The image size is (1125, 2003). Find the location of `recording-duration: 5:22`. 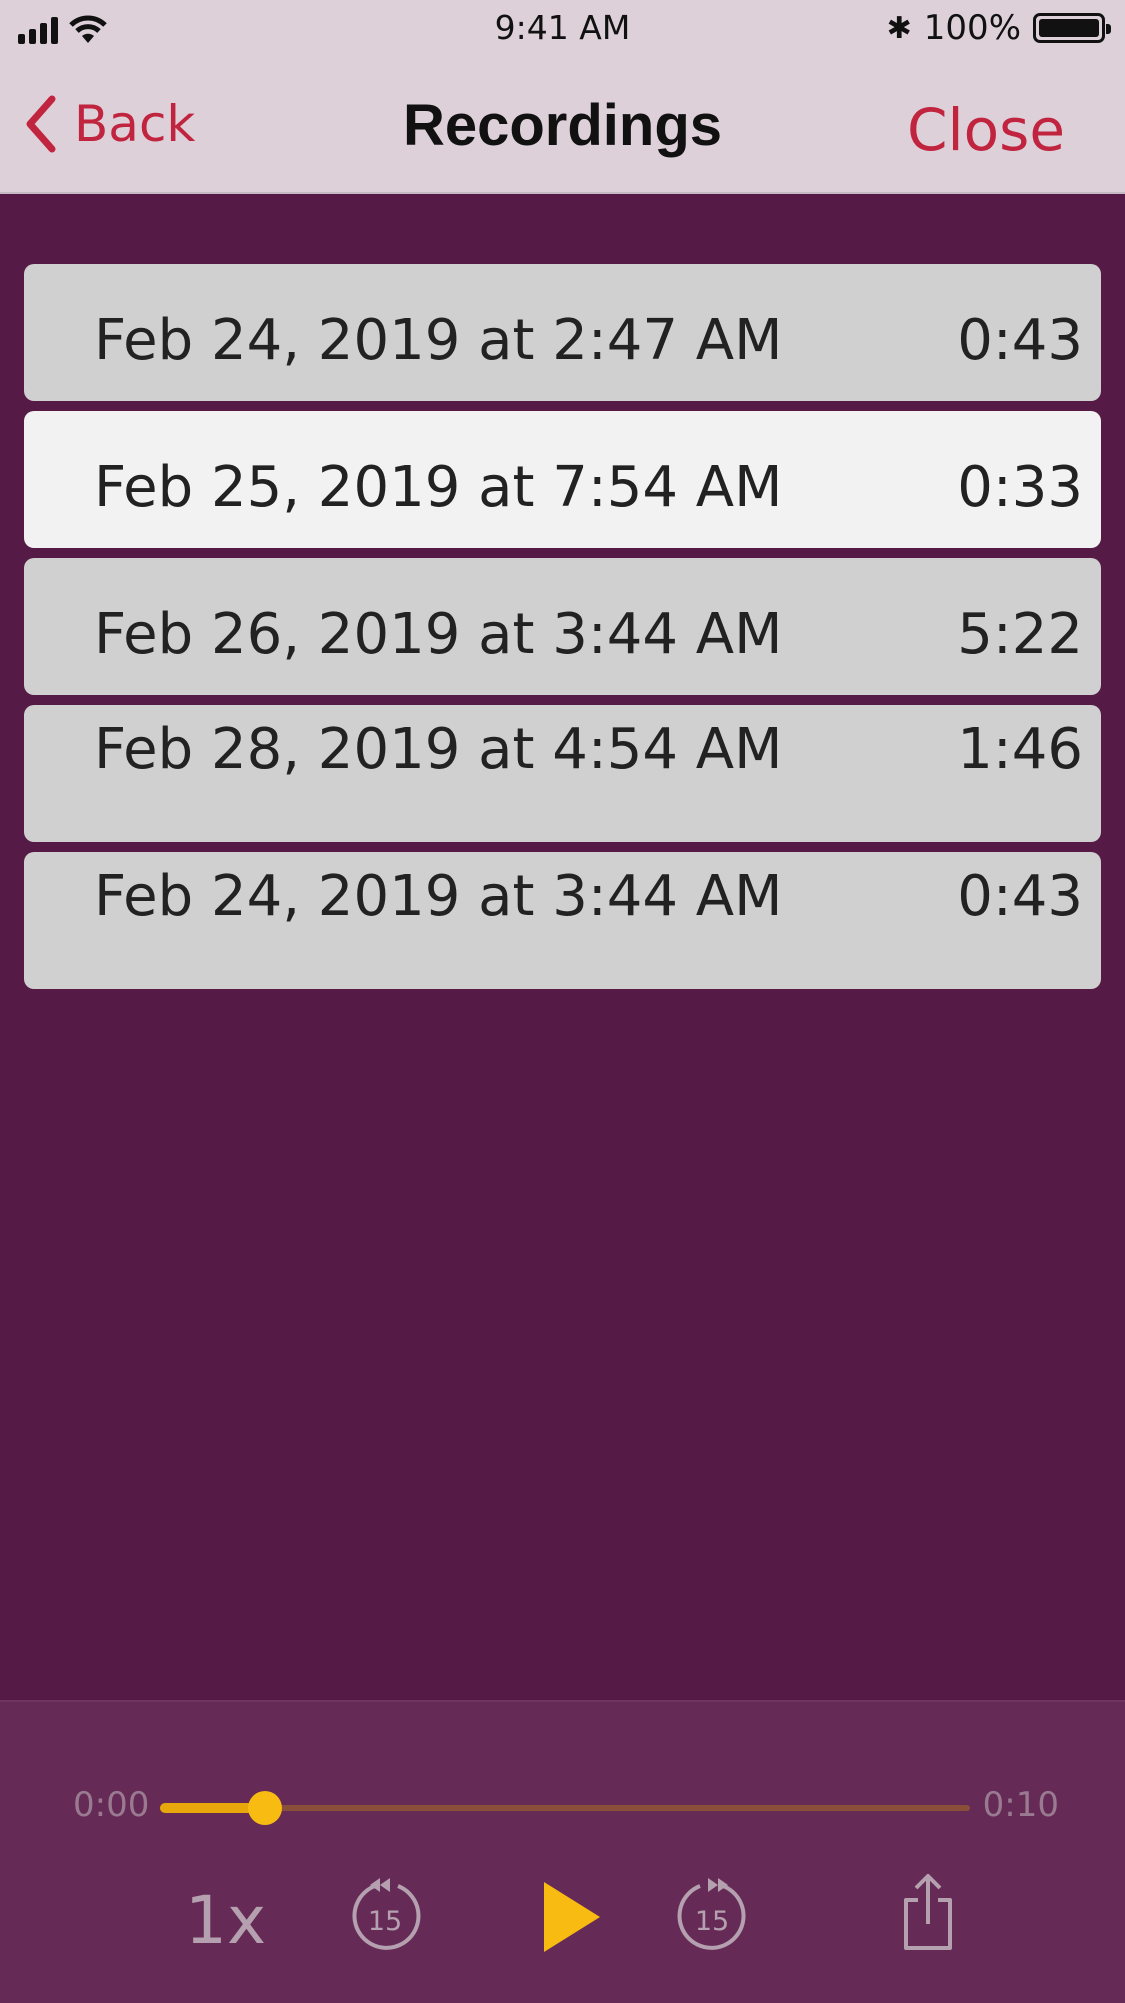

recording-duration: 5:22 is located at coordinates (1020, 634).